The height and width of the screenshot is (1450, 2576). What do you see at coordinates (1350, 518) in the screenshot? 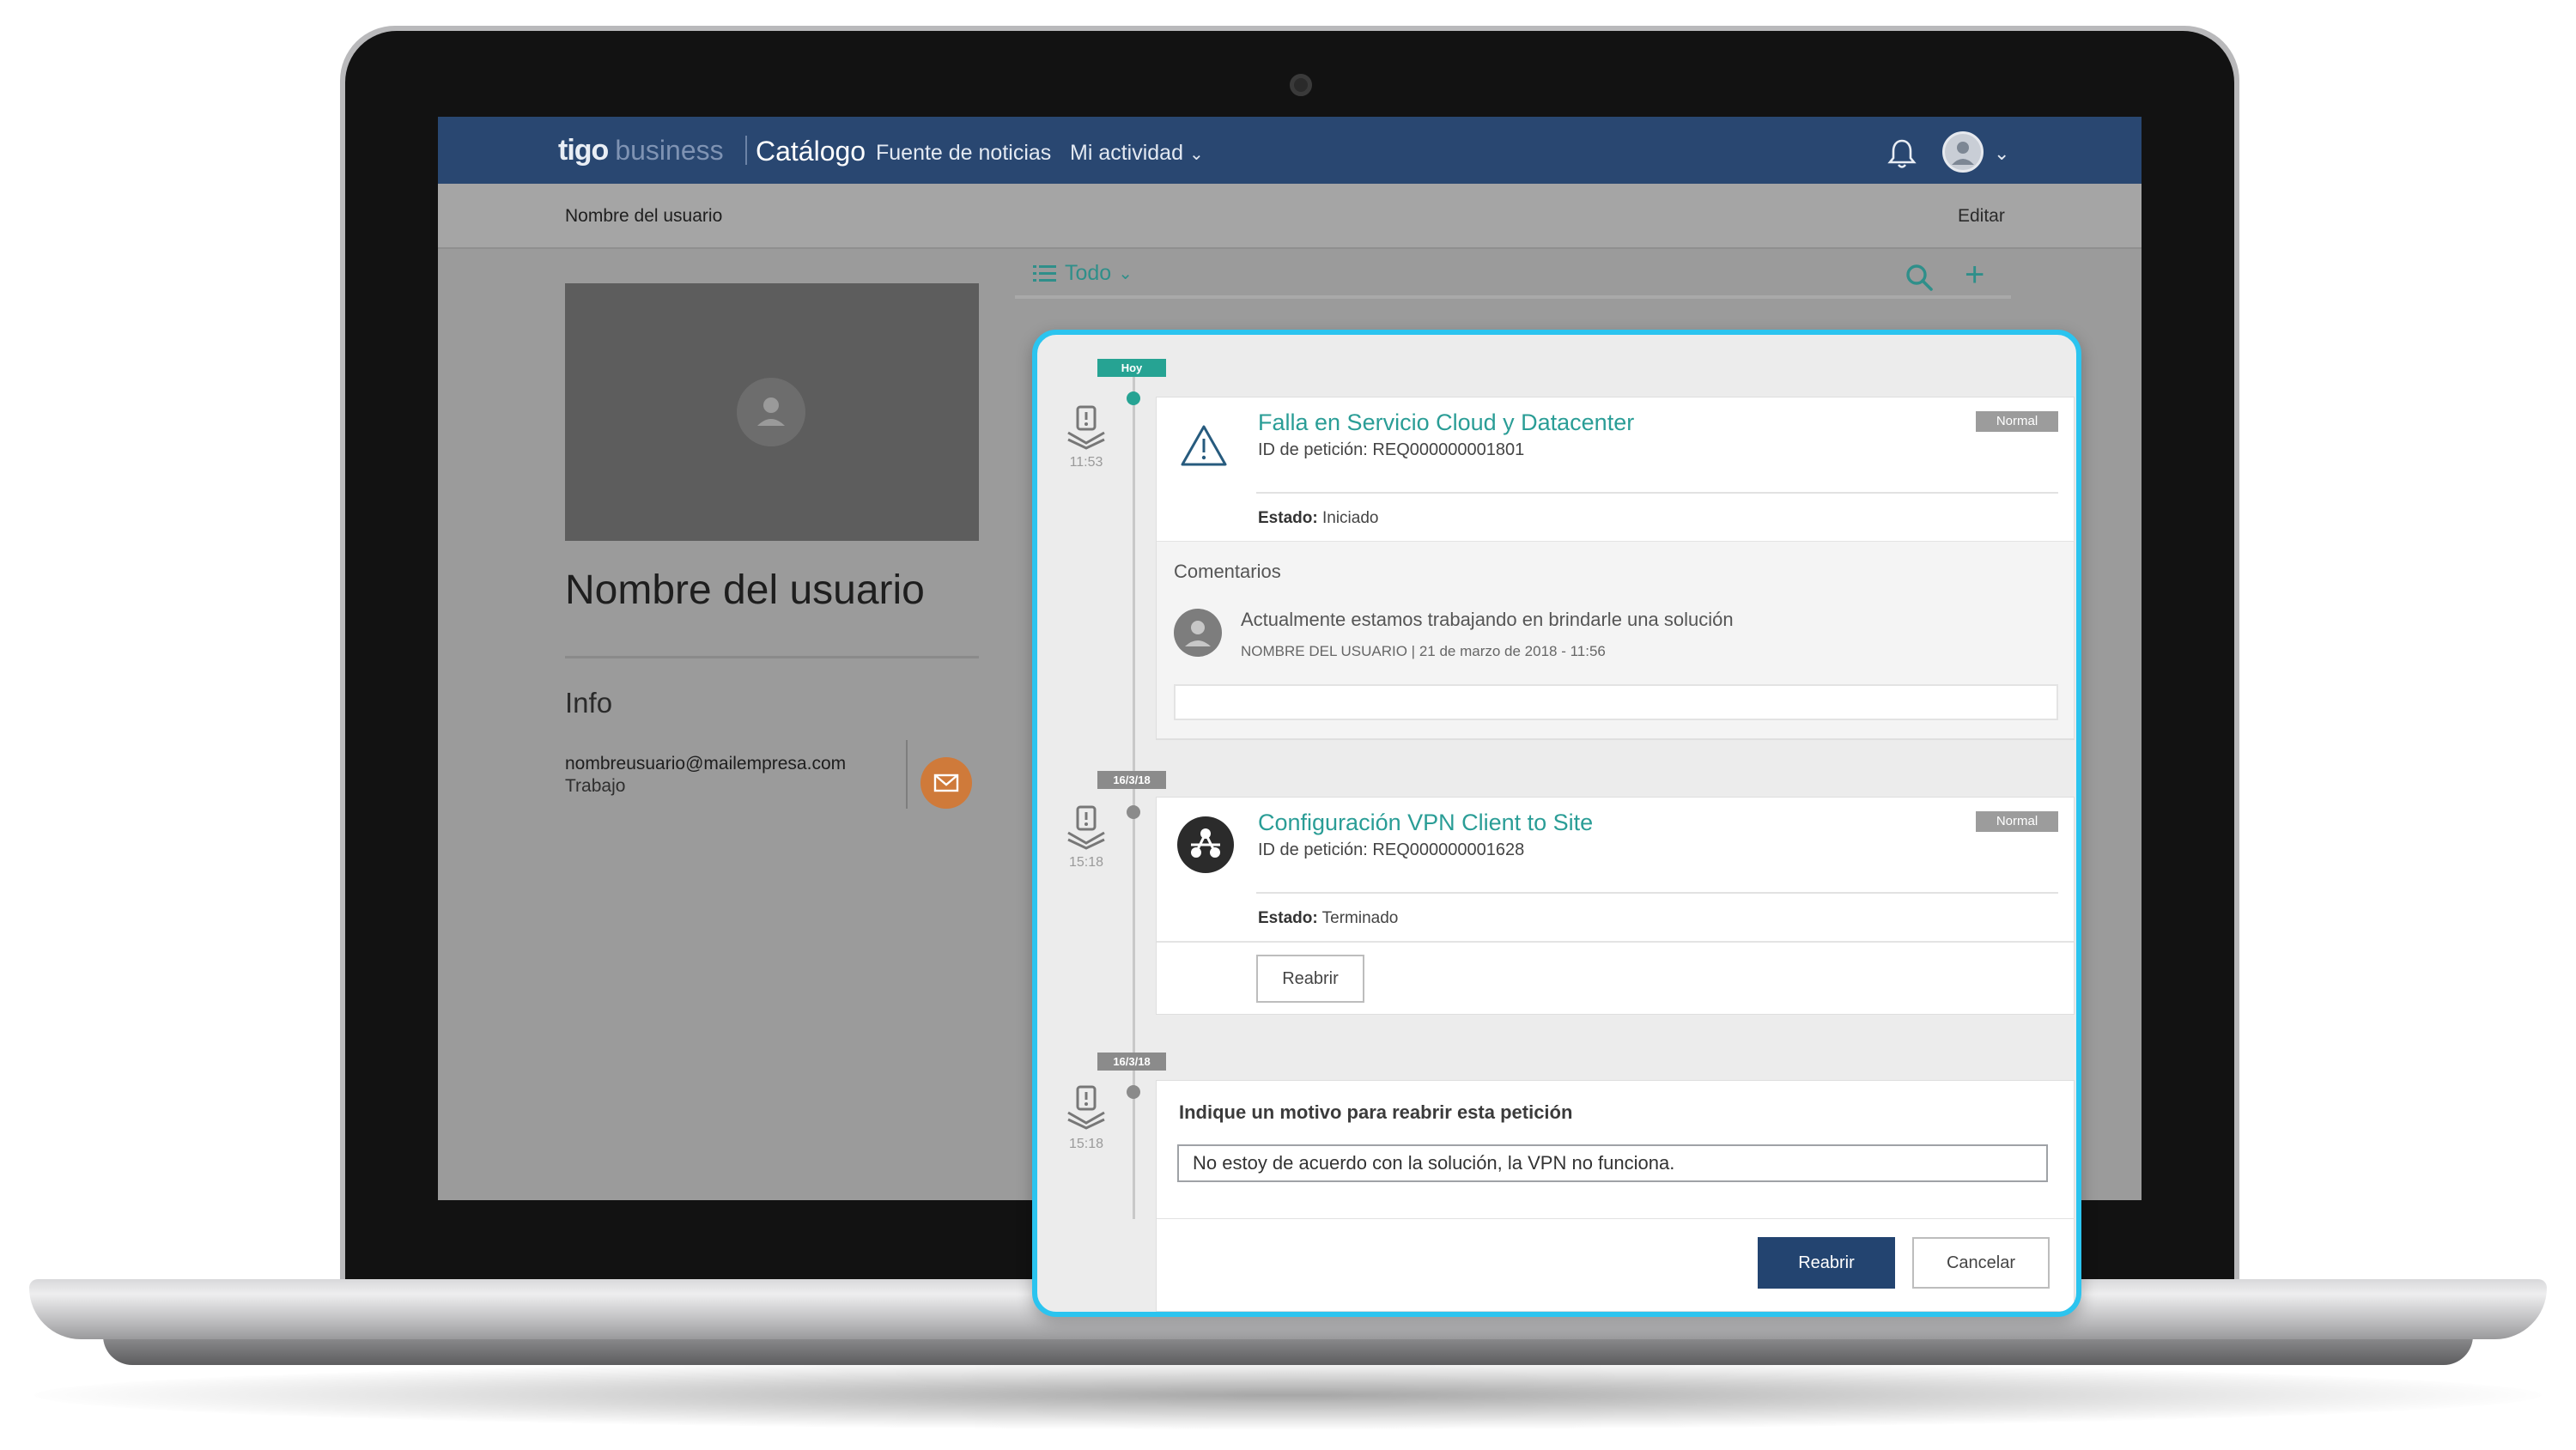
I see `status-value: Iniciado` at bounding box center [1350, 518].